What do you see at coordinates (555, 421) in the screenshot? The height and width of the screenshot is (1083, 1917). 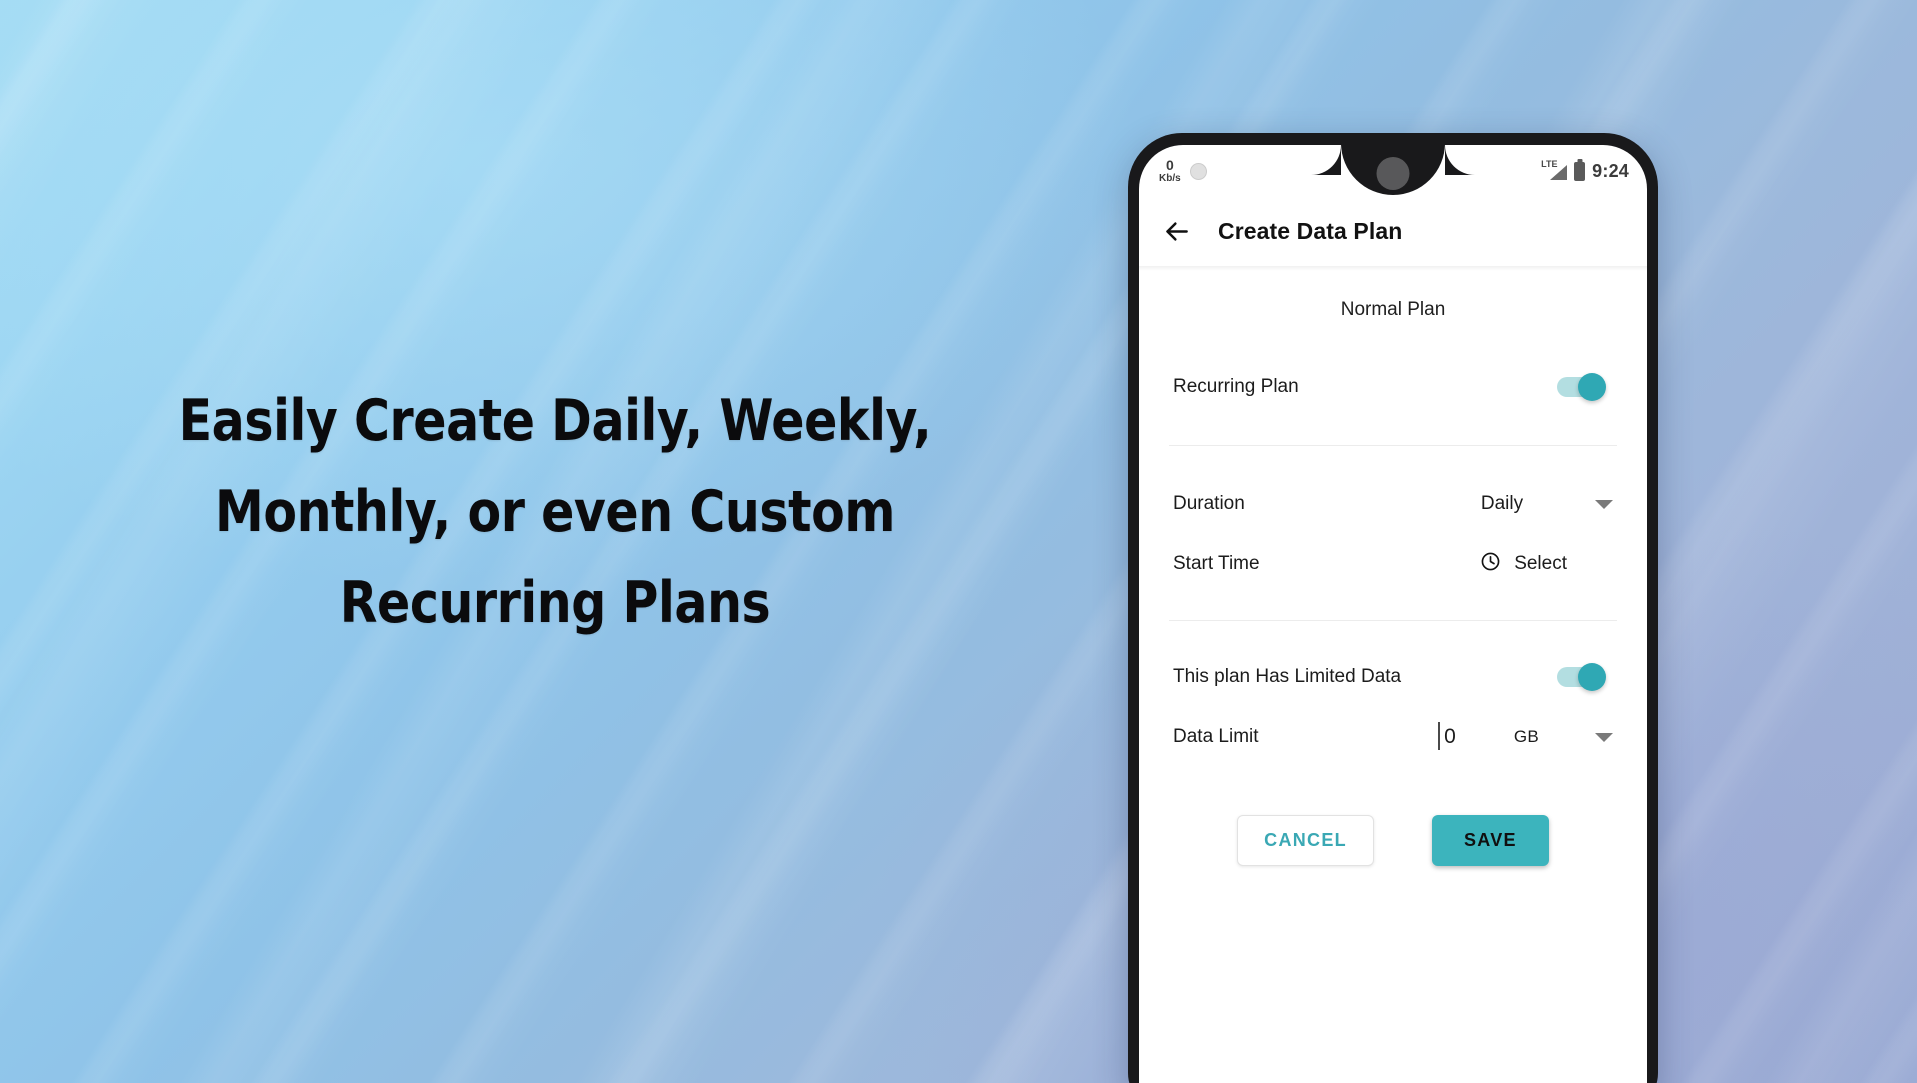 I see `headline-line-1: Easily Create Daily, Weekly,` at bounding box center [555, 421].